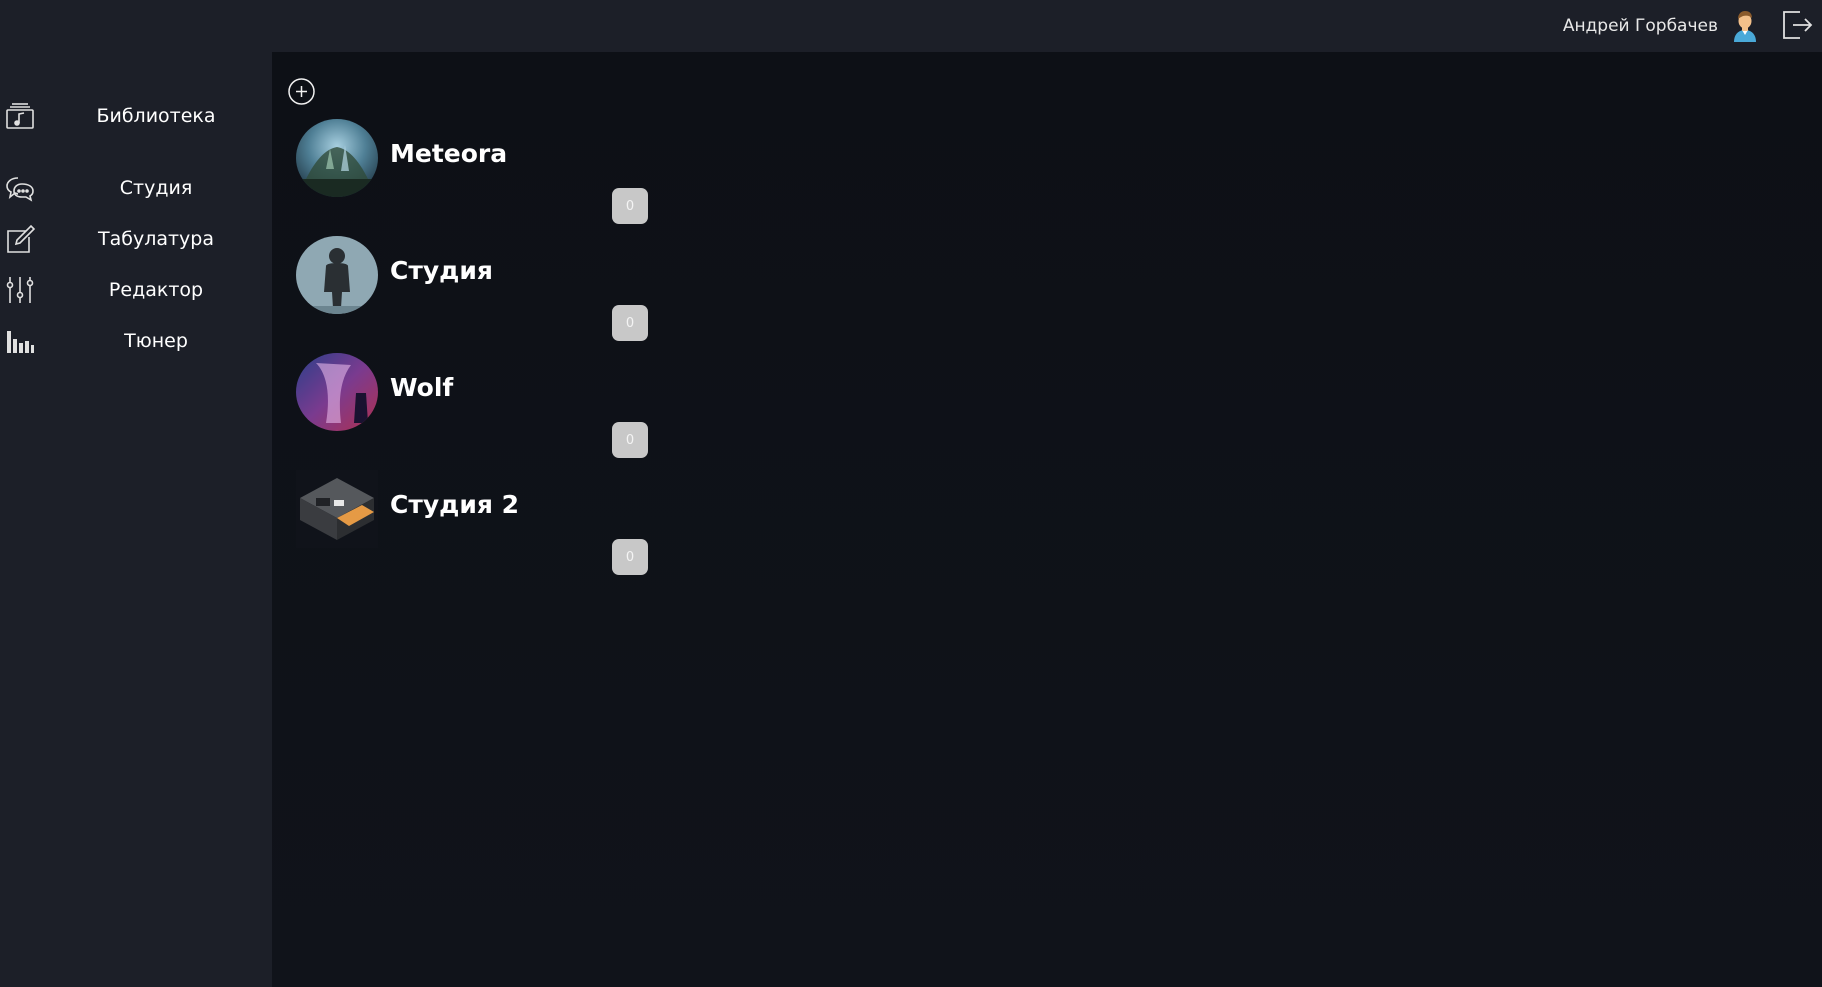 The height and width of the screenshot is (987, 1822). What do you see at coordinates (911, 26) in the screenshot?
I see `top-bar: Андрей Горбачев` at bounding box center [911, 26].